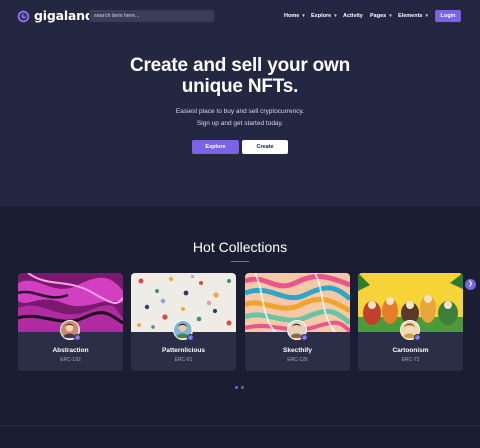 The image size is (480, 448). What do you see at coordinates (183, 350) in the screenshot?
I see `collection-name: Patternlicious` at bounding box center [183, 350].